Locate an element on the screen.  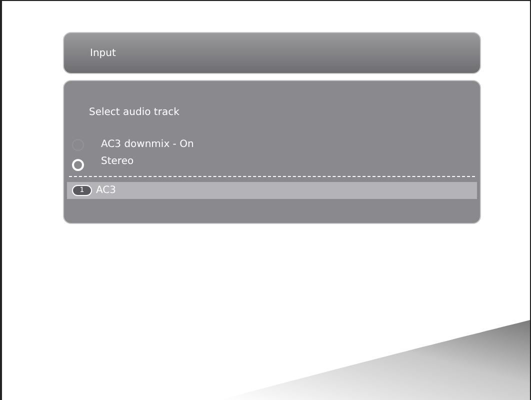
track-label: AC3 is located at coordinates (106, 191).